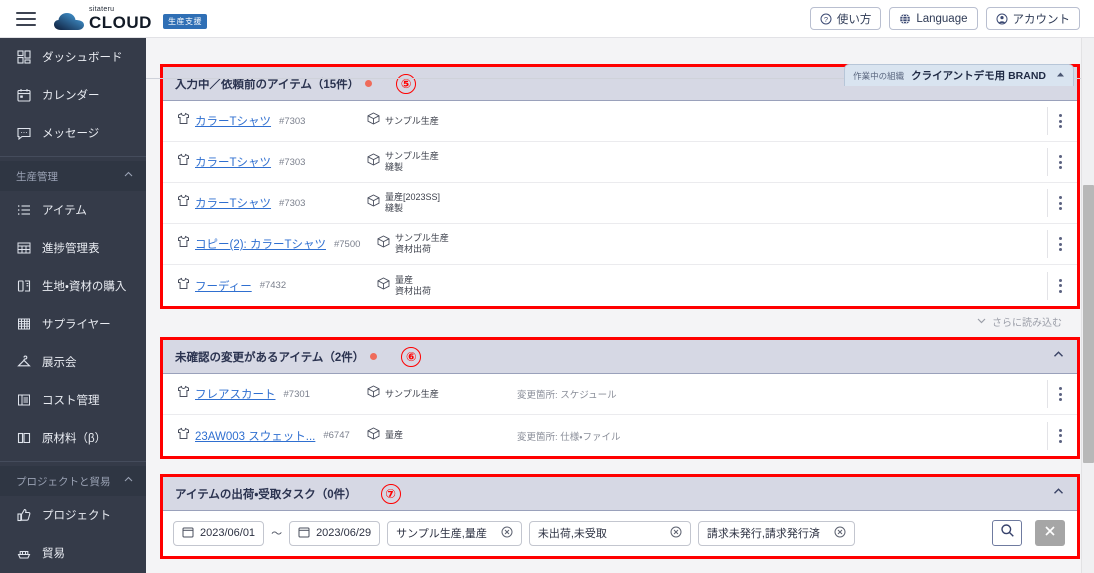 This screenshot has width=1094, height=573. What do you see at coordinates (1007, 533) in the screenshot?
I see `search-button` at bounding box center [1007, 533].